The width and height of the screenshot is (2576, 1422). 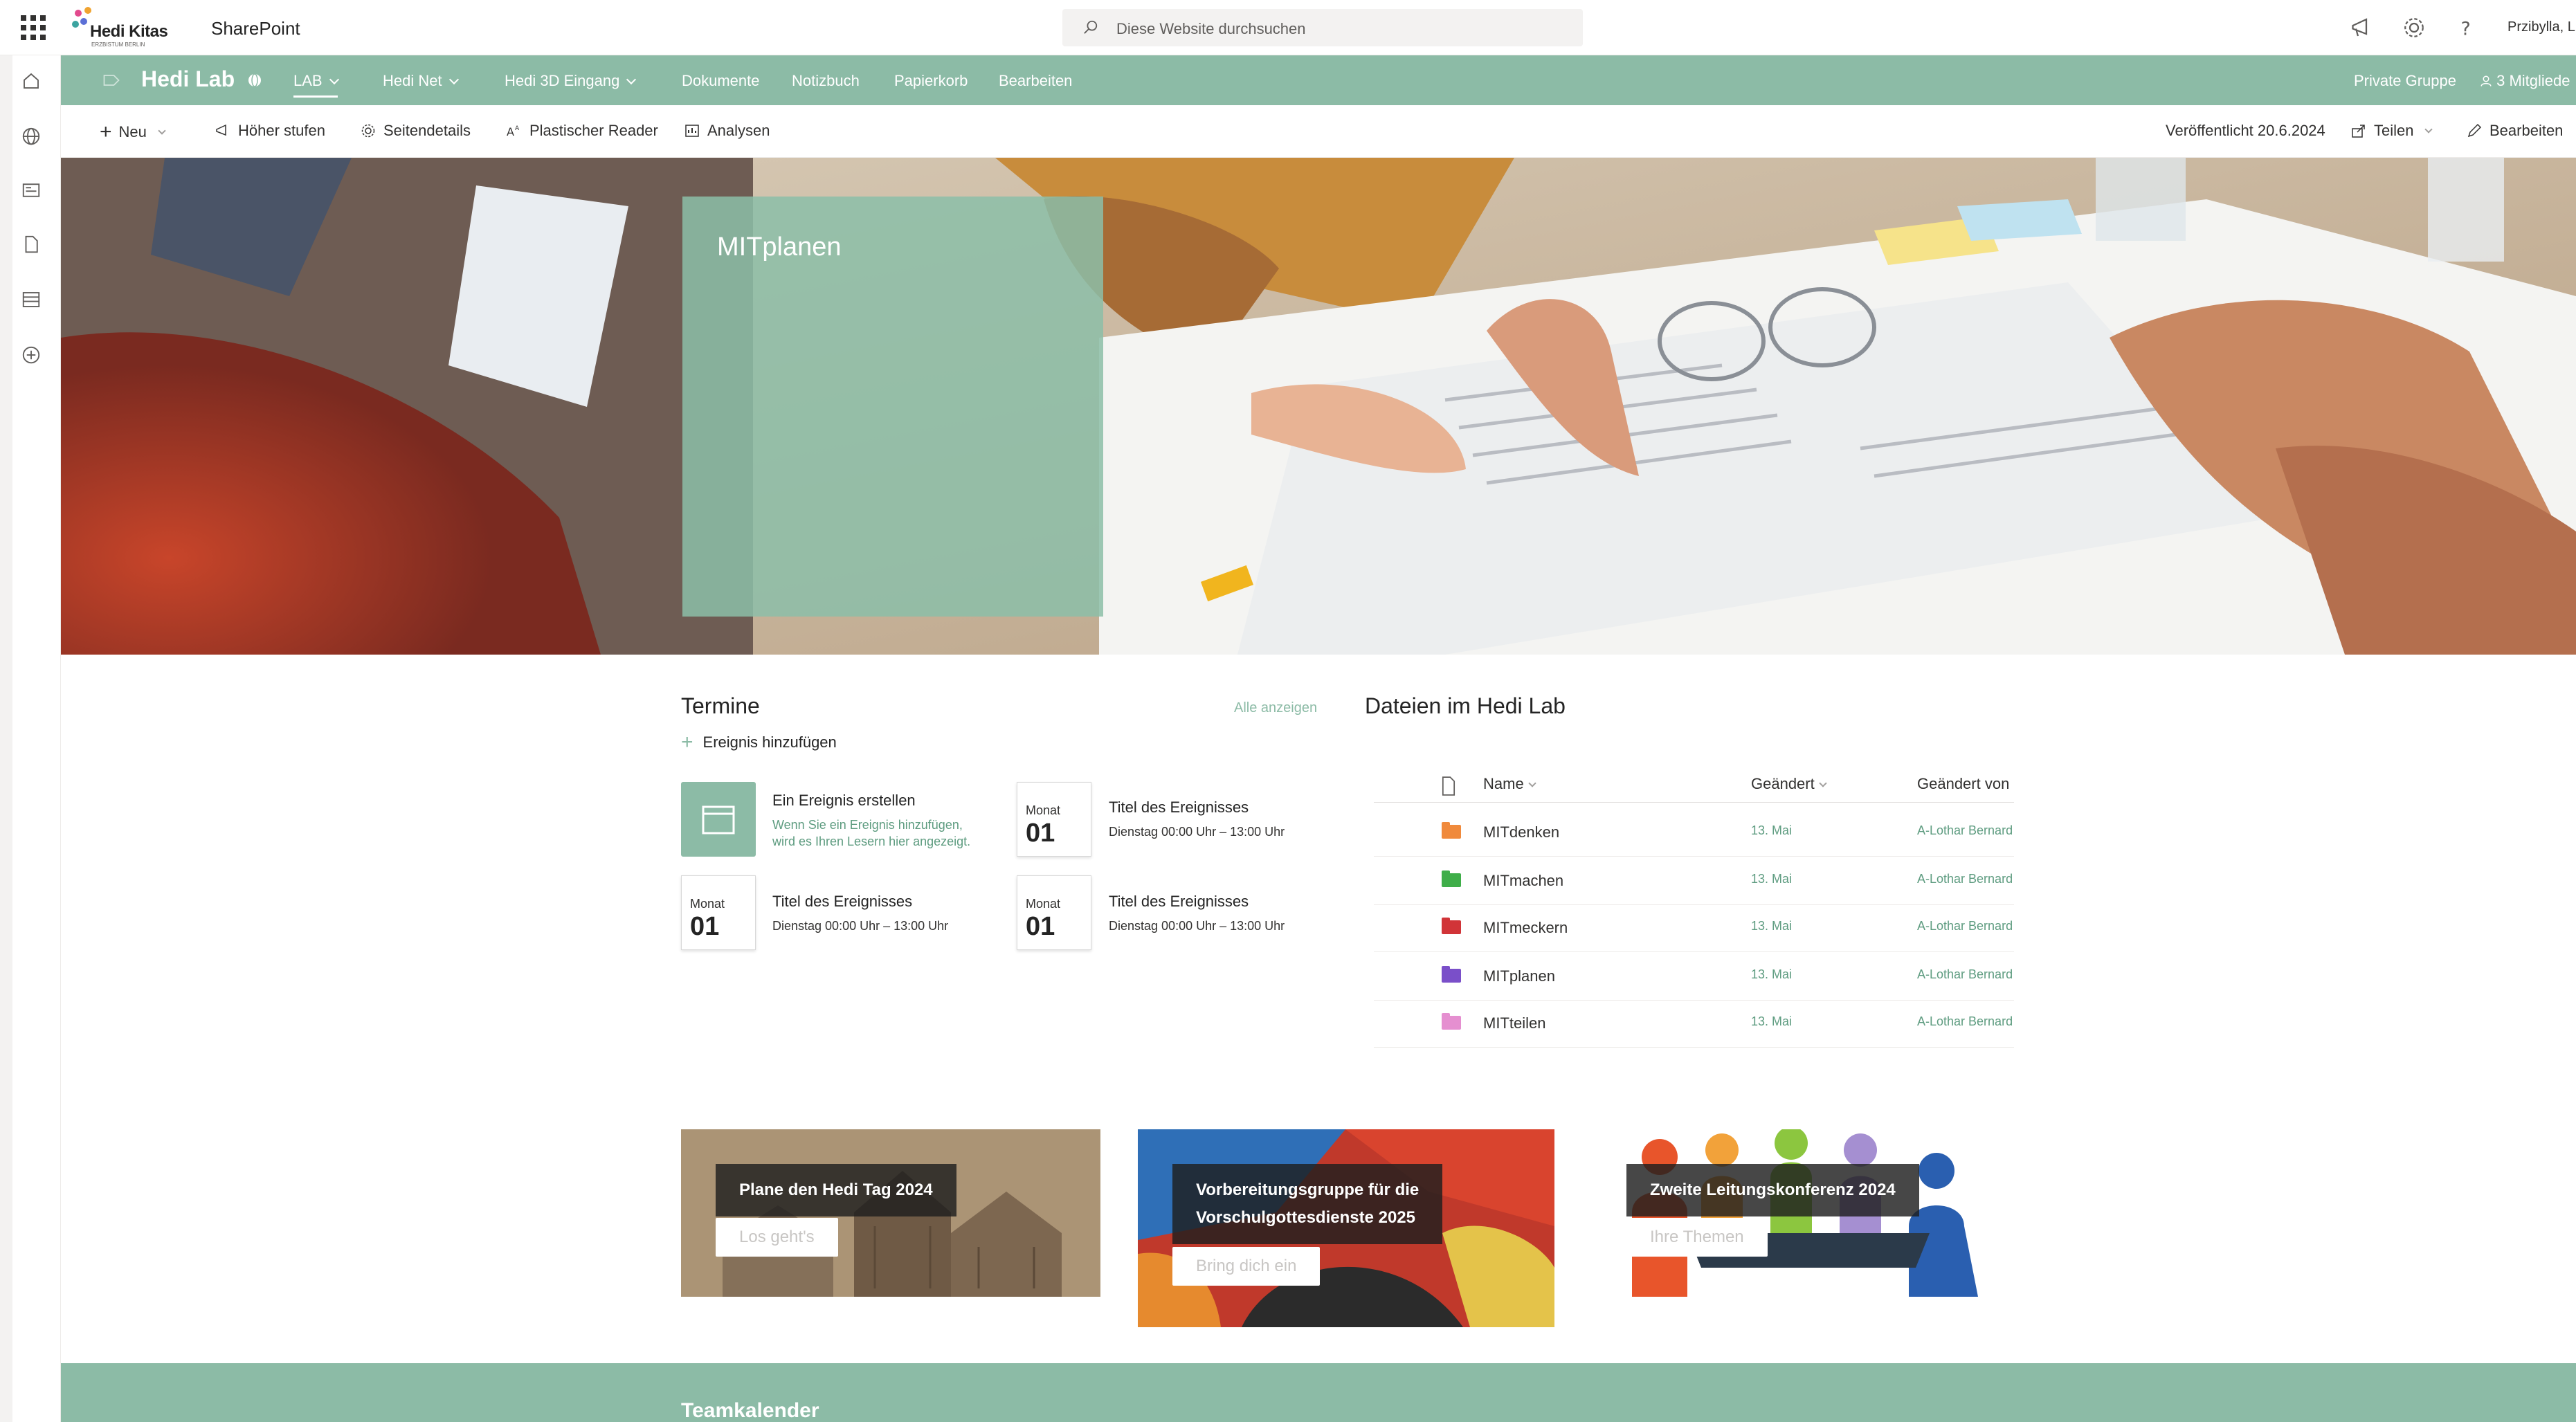 I want to click on org-logo: Hedi Kitas ERZBISTUM BERLIN, so click(x=121, y=28).